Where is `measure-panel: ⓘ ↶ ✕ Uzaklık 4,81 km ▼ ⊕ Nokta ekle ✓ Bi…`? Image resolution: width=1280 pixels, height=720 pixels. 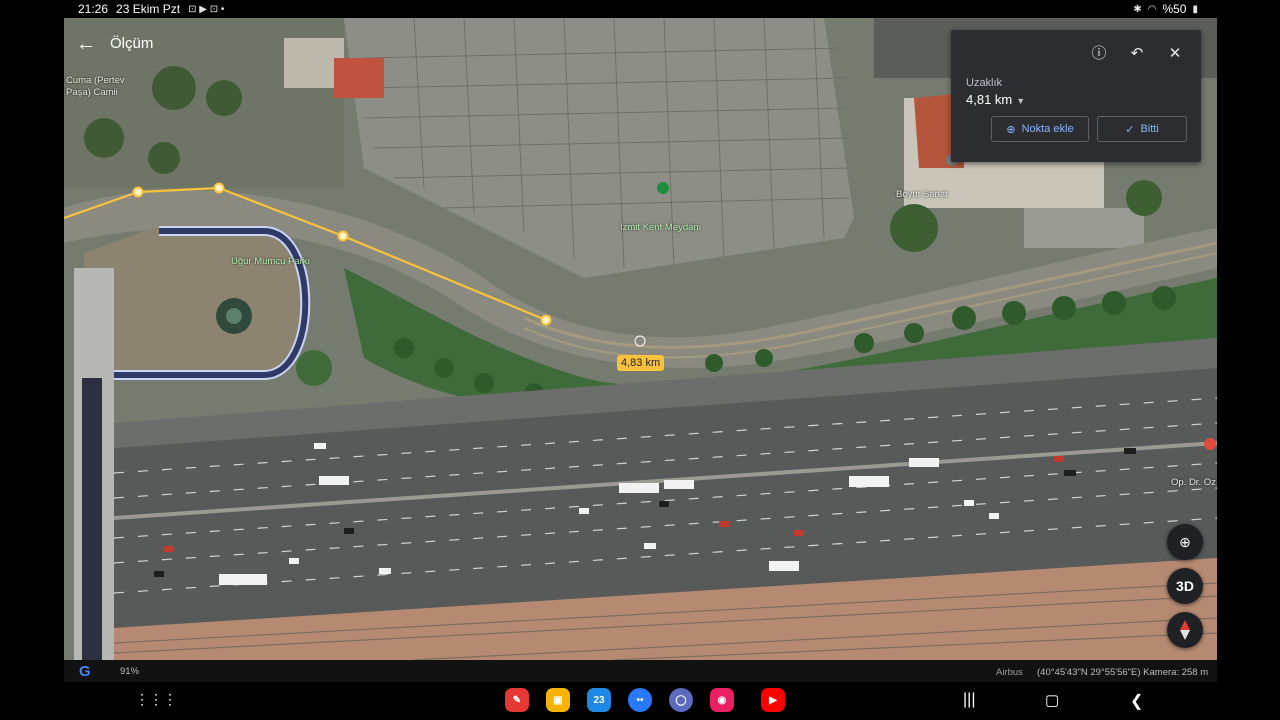 measure-panel: ⓘ ↶ ✕ Uzaklık 4,81 km ▼ ⊕ Nokta ekle ✓ Bi… is located at coordinates (1076, 96).